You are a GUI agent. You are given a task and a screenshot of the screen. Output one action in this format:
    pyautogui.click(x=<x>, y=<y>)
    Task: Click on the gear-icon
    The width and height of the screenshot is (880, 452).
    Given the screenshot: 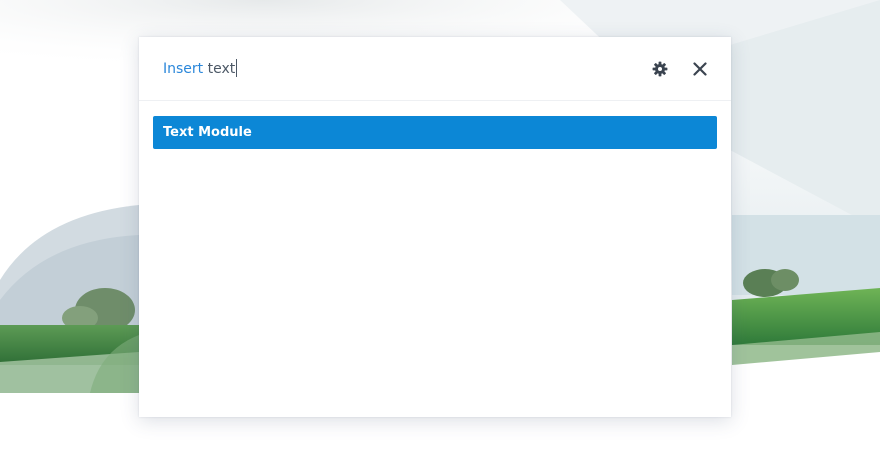 What is the action you would take?
    pyautogui.click(x=660, y=69)
    